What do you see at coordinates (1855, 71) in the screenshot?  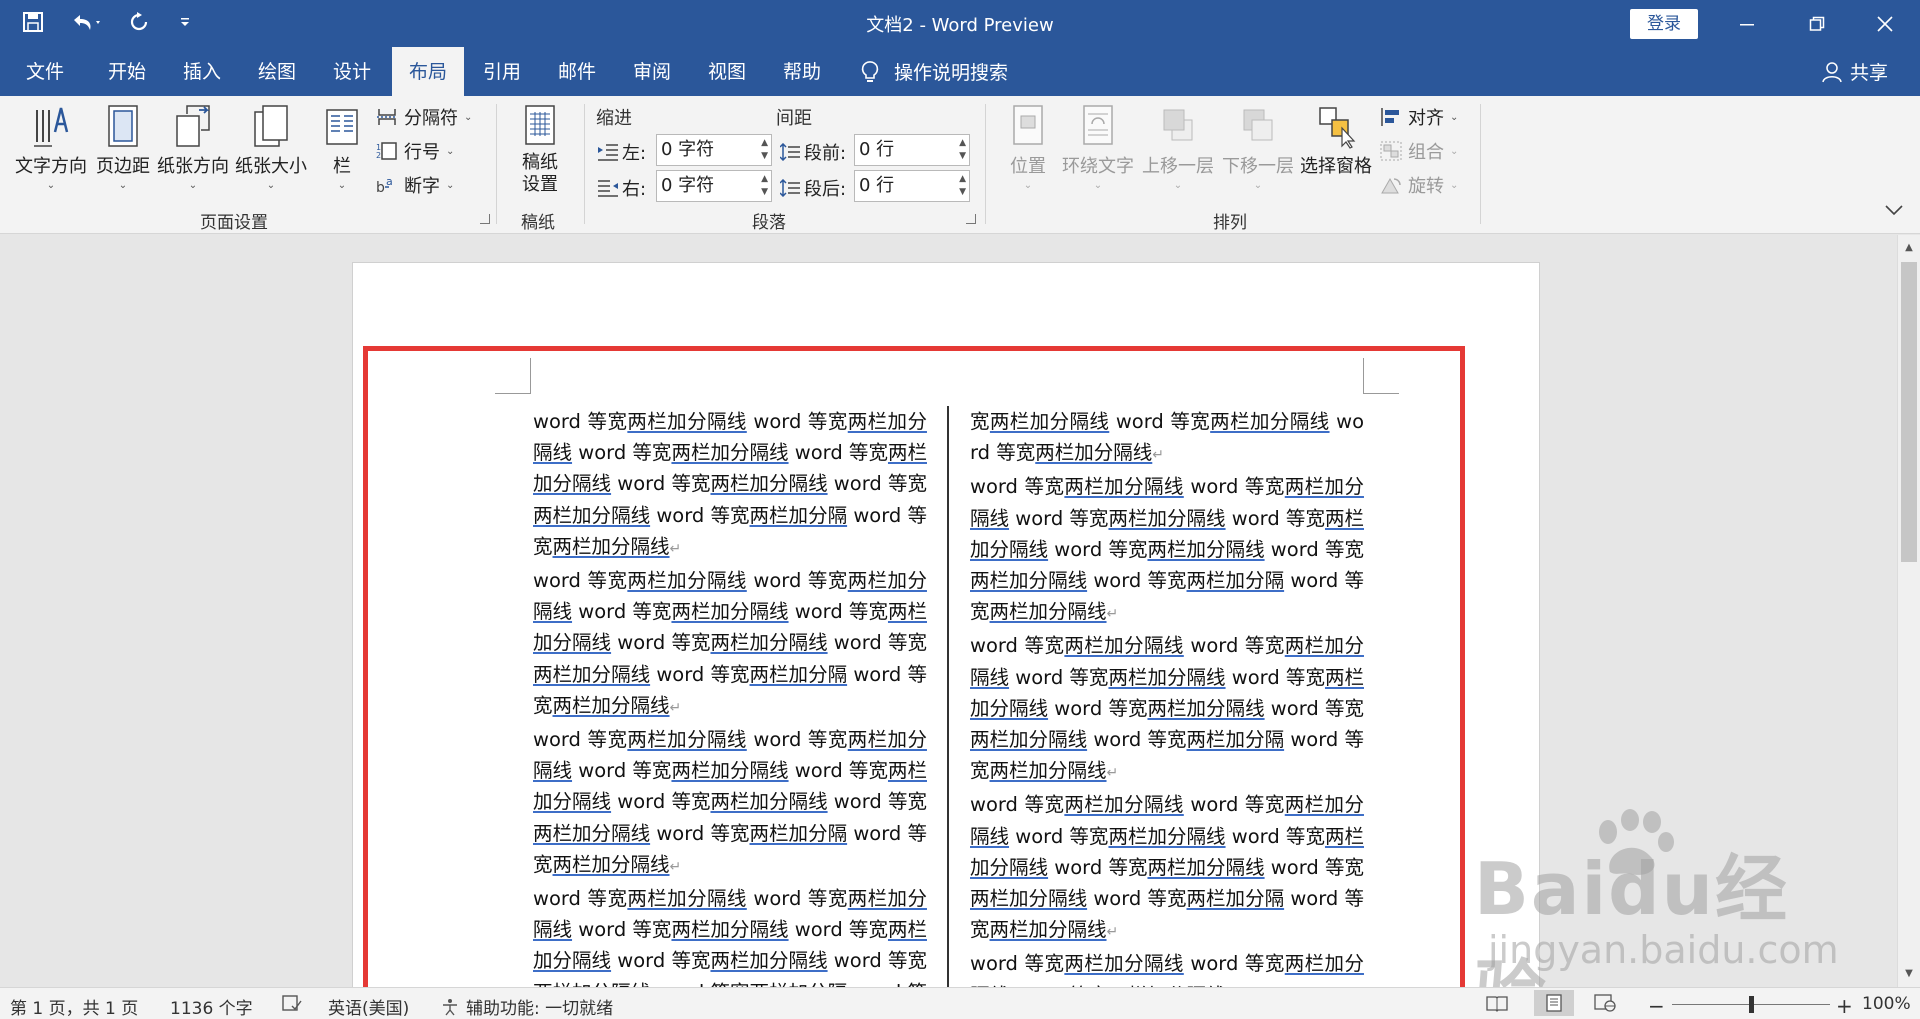 I see `share-button: 共享` at bounding box center [1855, 71].